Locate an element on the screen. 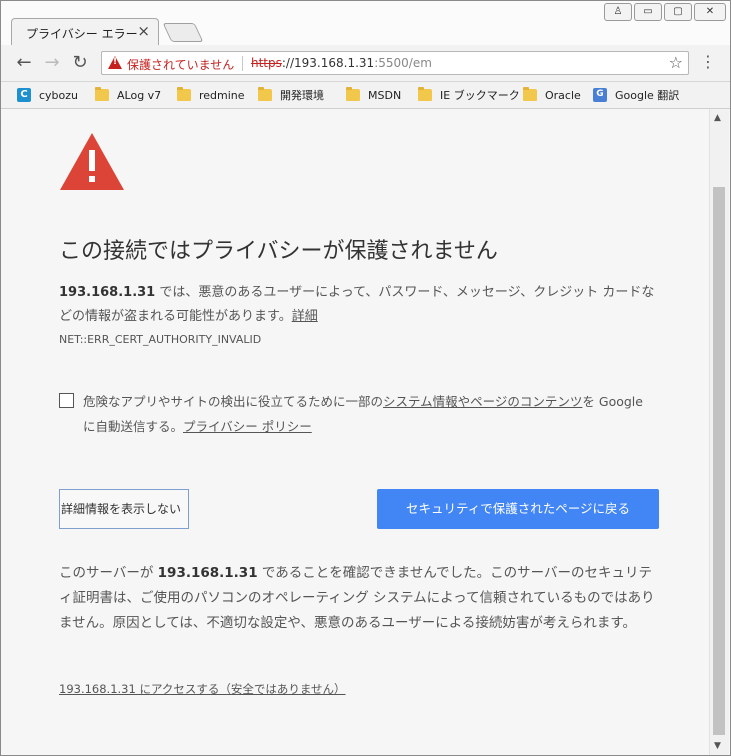  bookmark-label: cybozu is located at coordinates (59, 95).